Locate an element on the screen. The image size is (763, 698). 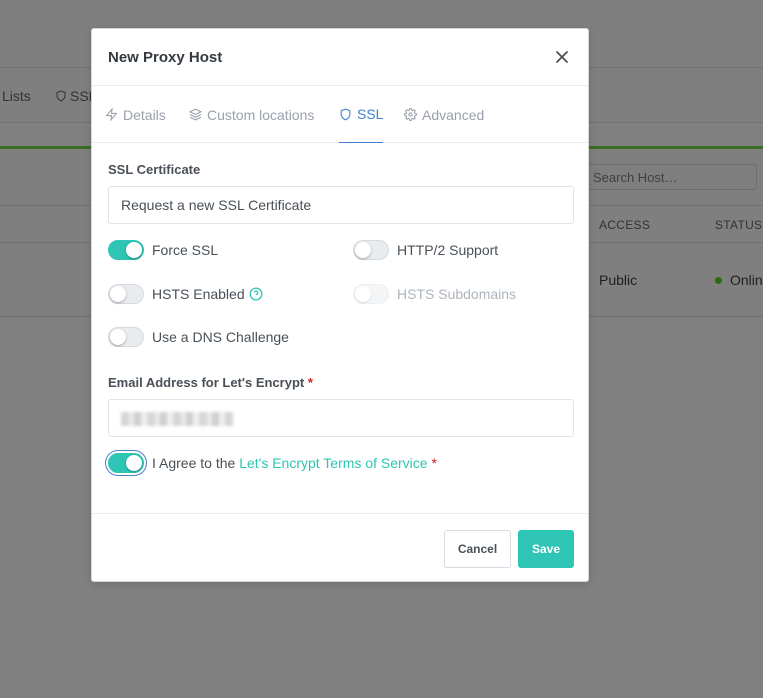
force-ssl-switch is located at coordinates (126, 250).